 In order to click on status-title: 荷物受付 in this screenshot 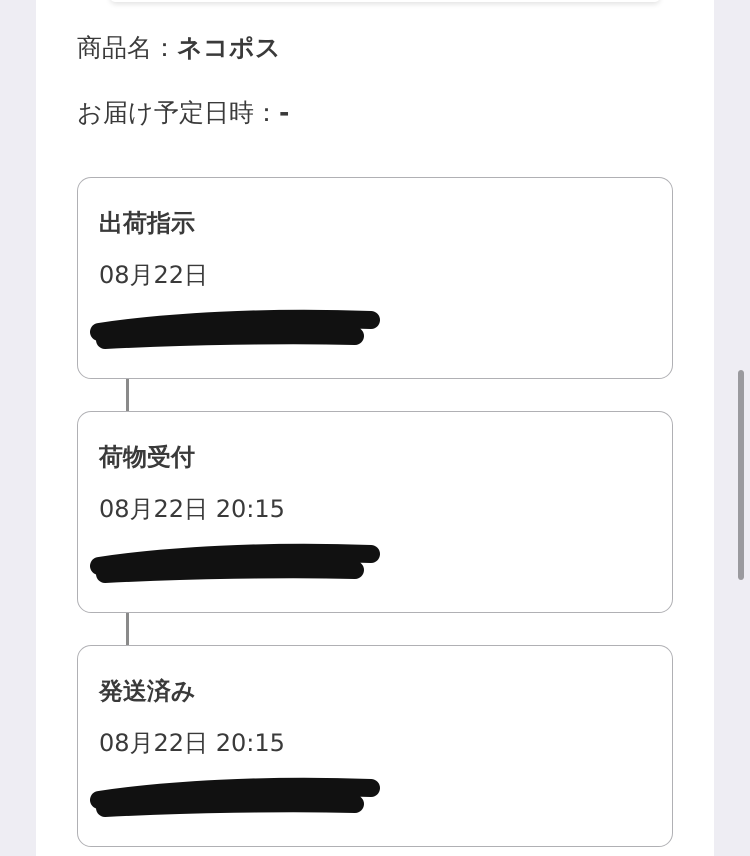, I will do `click(147, 457)`.